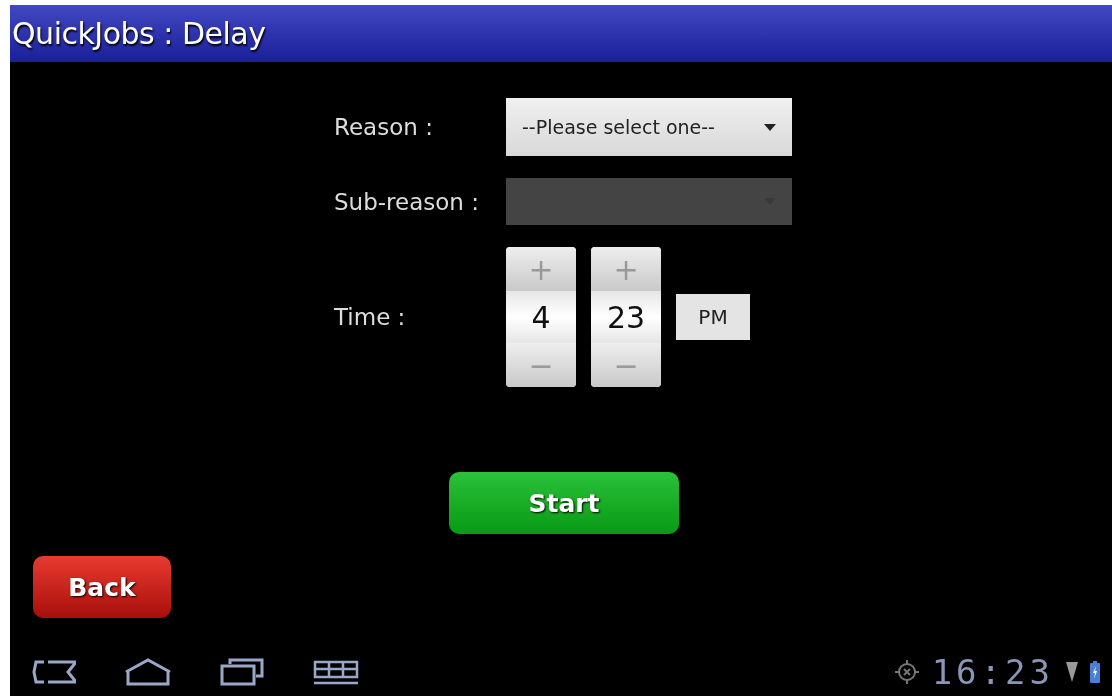  Describe the element at coordinates (992, 672) in the screenshot. I see `clock: 16:23` at that location.